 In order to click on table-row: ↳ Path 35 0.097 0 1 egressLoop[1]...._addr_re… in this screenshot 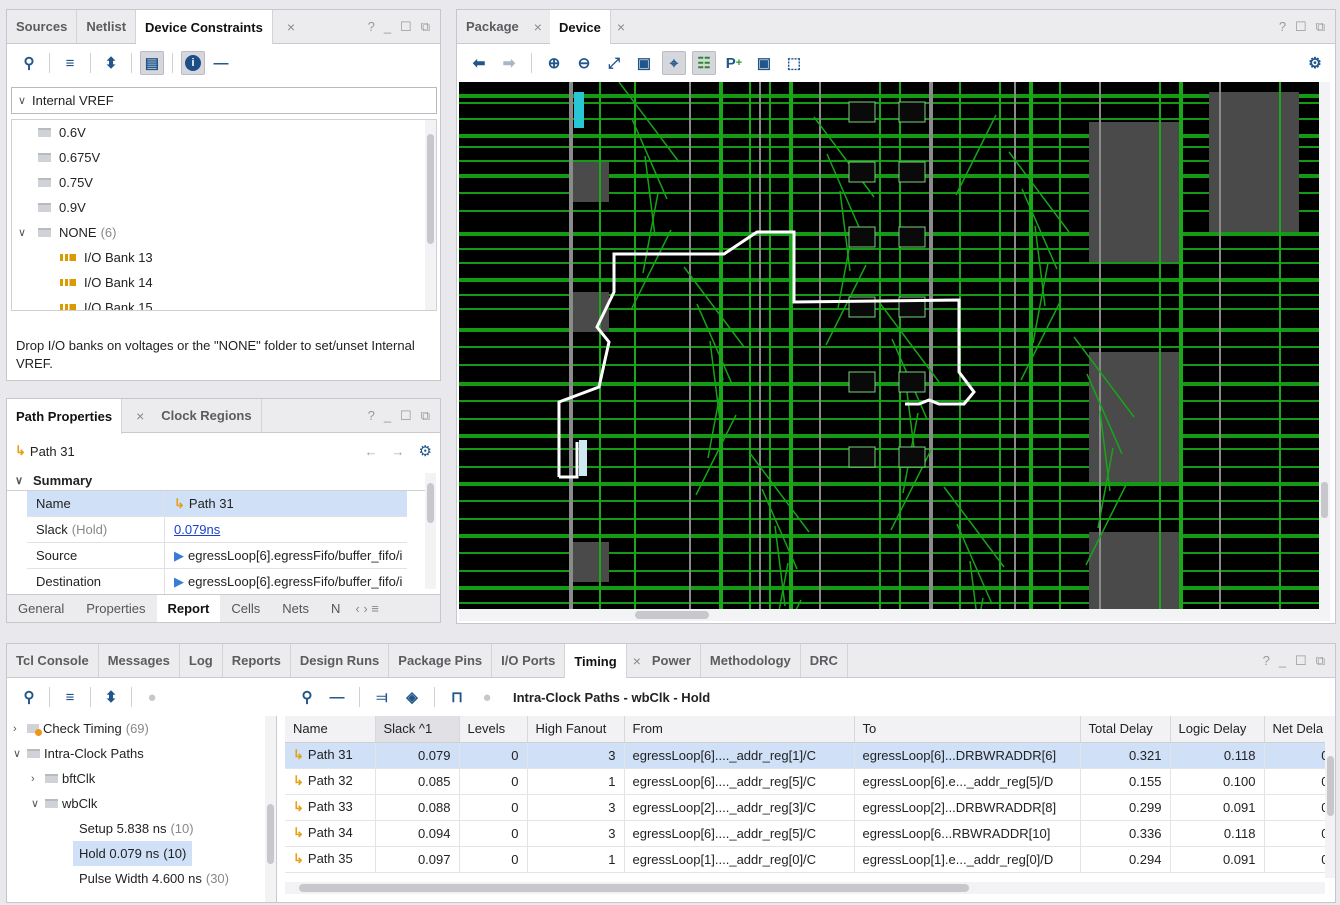, I will do `click(805, 859)`.